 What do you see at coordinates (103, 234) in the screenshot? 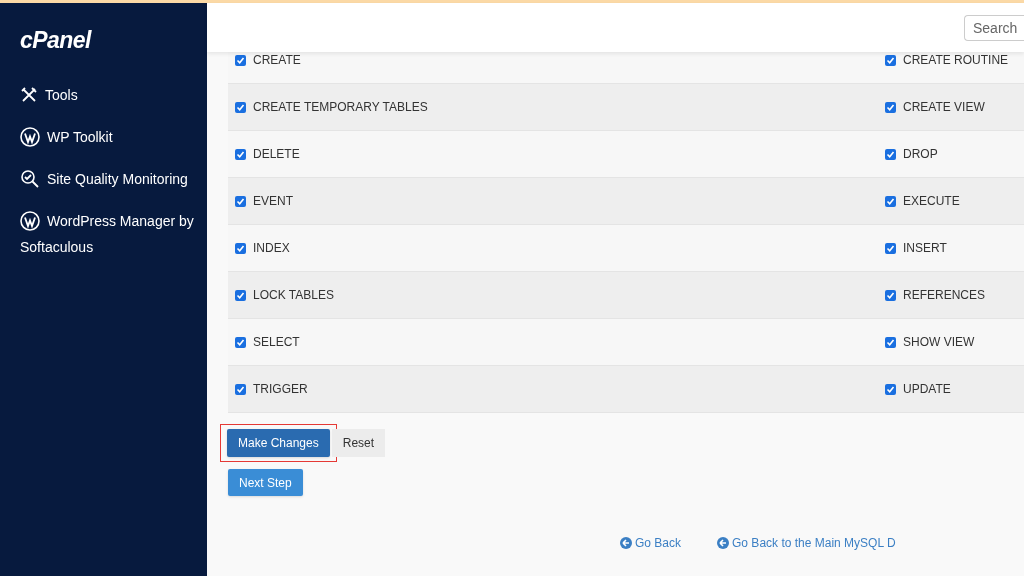
I see `sidebar-item: WordPress Manager by Softaculous` at bounding box center [103, 234].